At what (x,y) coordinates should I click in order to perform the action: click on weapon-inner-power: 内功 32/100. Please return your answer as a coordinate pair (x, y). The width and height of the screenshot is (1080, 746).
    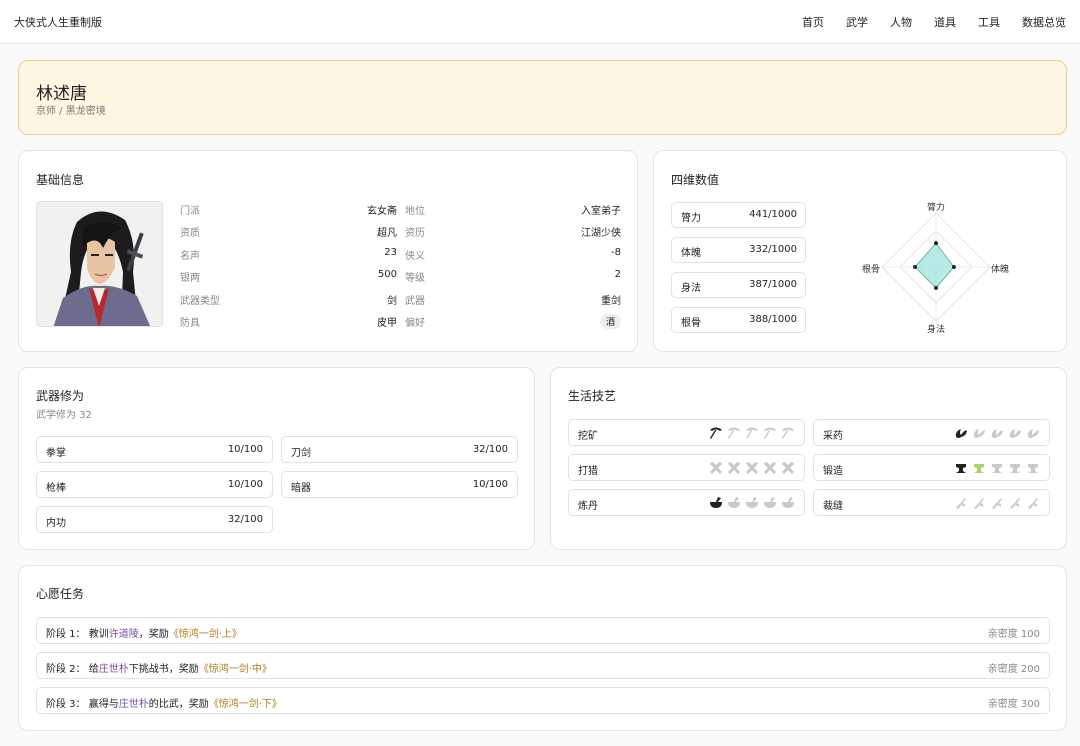
    Looking at the image, I should click on (154, 519).